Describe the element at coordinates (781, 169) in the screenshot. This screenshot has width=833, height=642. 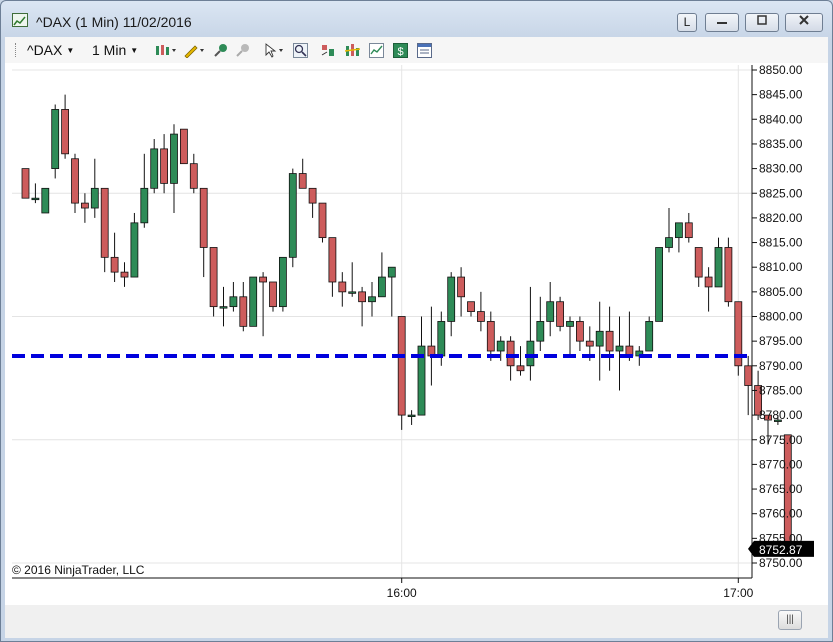
I see `y-axis-tick-label: 8830.00` at that location.